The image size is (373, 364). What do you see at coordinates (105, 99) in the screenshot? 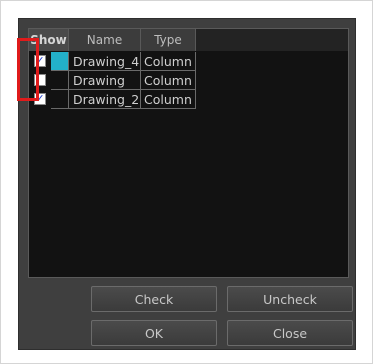
I see `layer-name: Drawing_2` at bounding box center [105, 99].